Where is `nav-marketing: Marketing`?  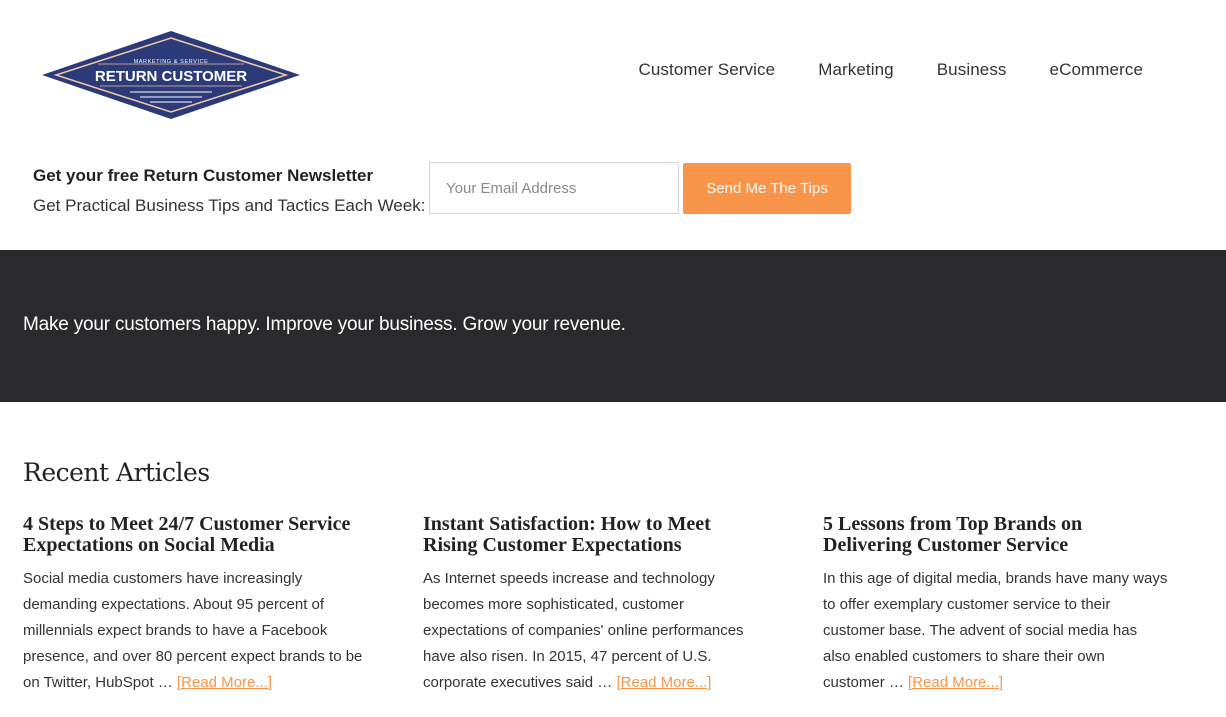 nav-marketing: Marketing is located at coordinates (856, 70).